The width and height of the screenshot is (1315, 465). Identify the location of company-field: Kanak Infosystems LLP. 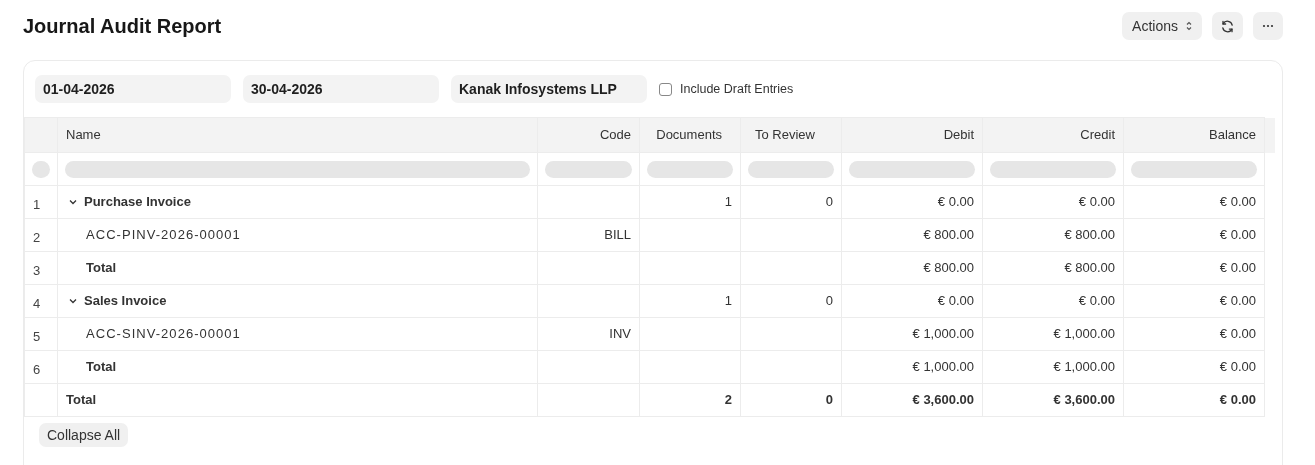
(549, 89).